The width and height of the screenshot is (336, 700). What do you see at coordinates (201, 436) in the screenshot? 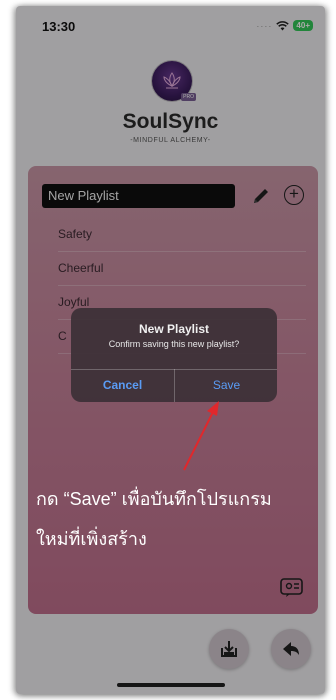
I see `annotation-arrow` at bounding box center [201, 436].